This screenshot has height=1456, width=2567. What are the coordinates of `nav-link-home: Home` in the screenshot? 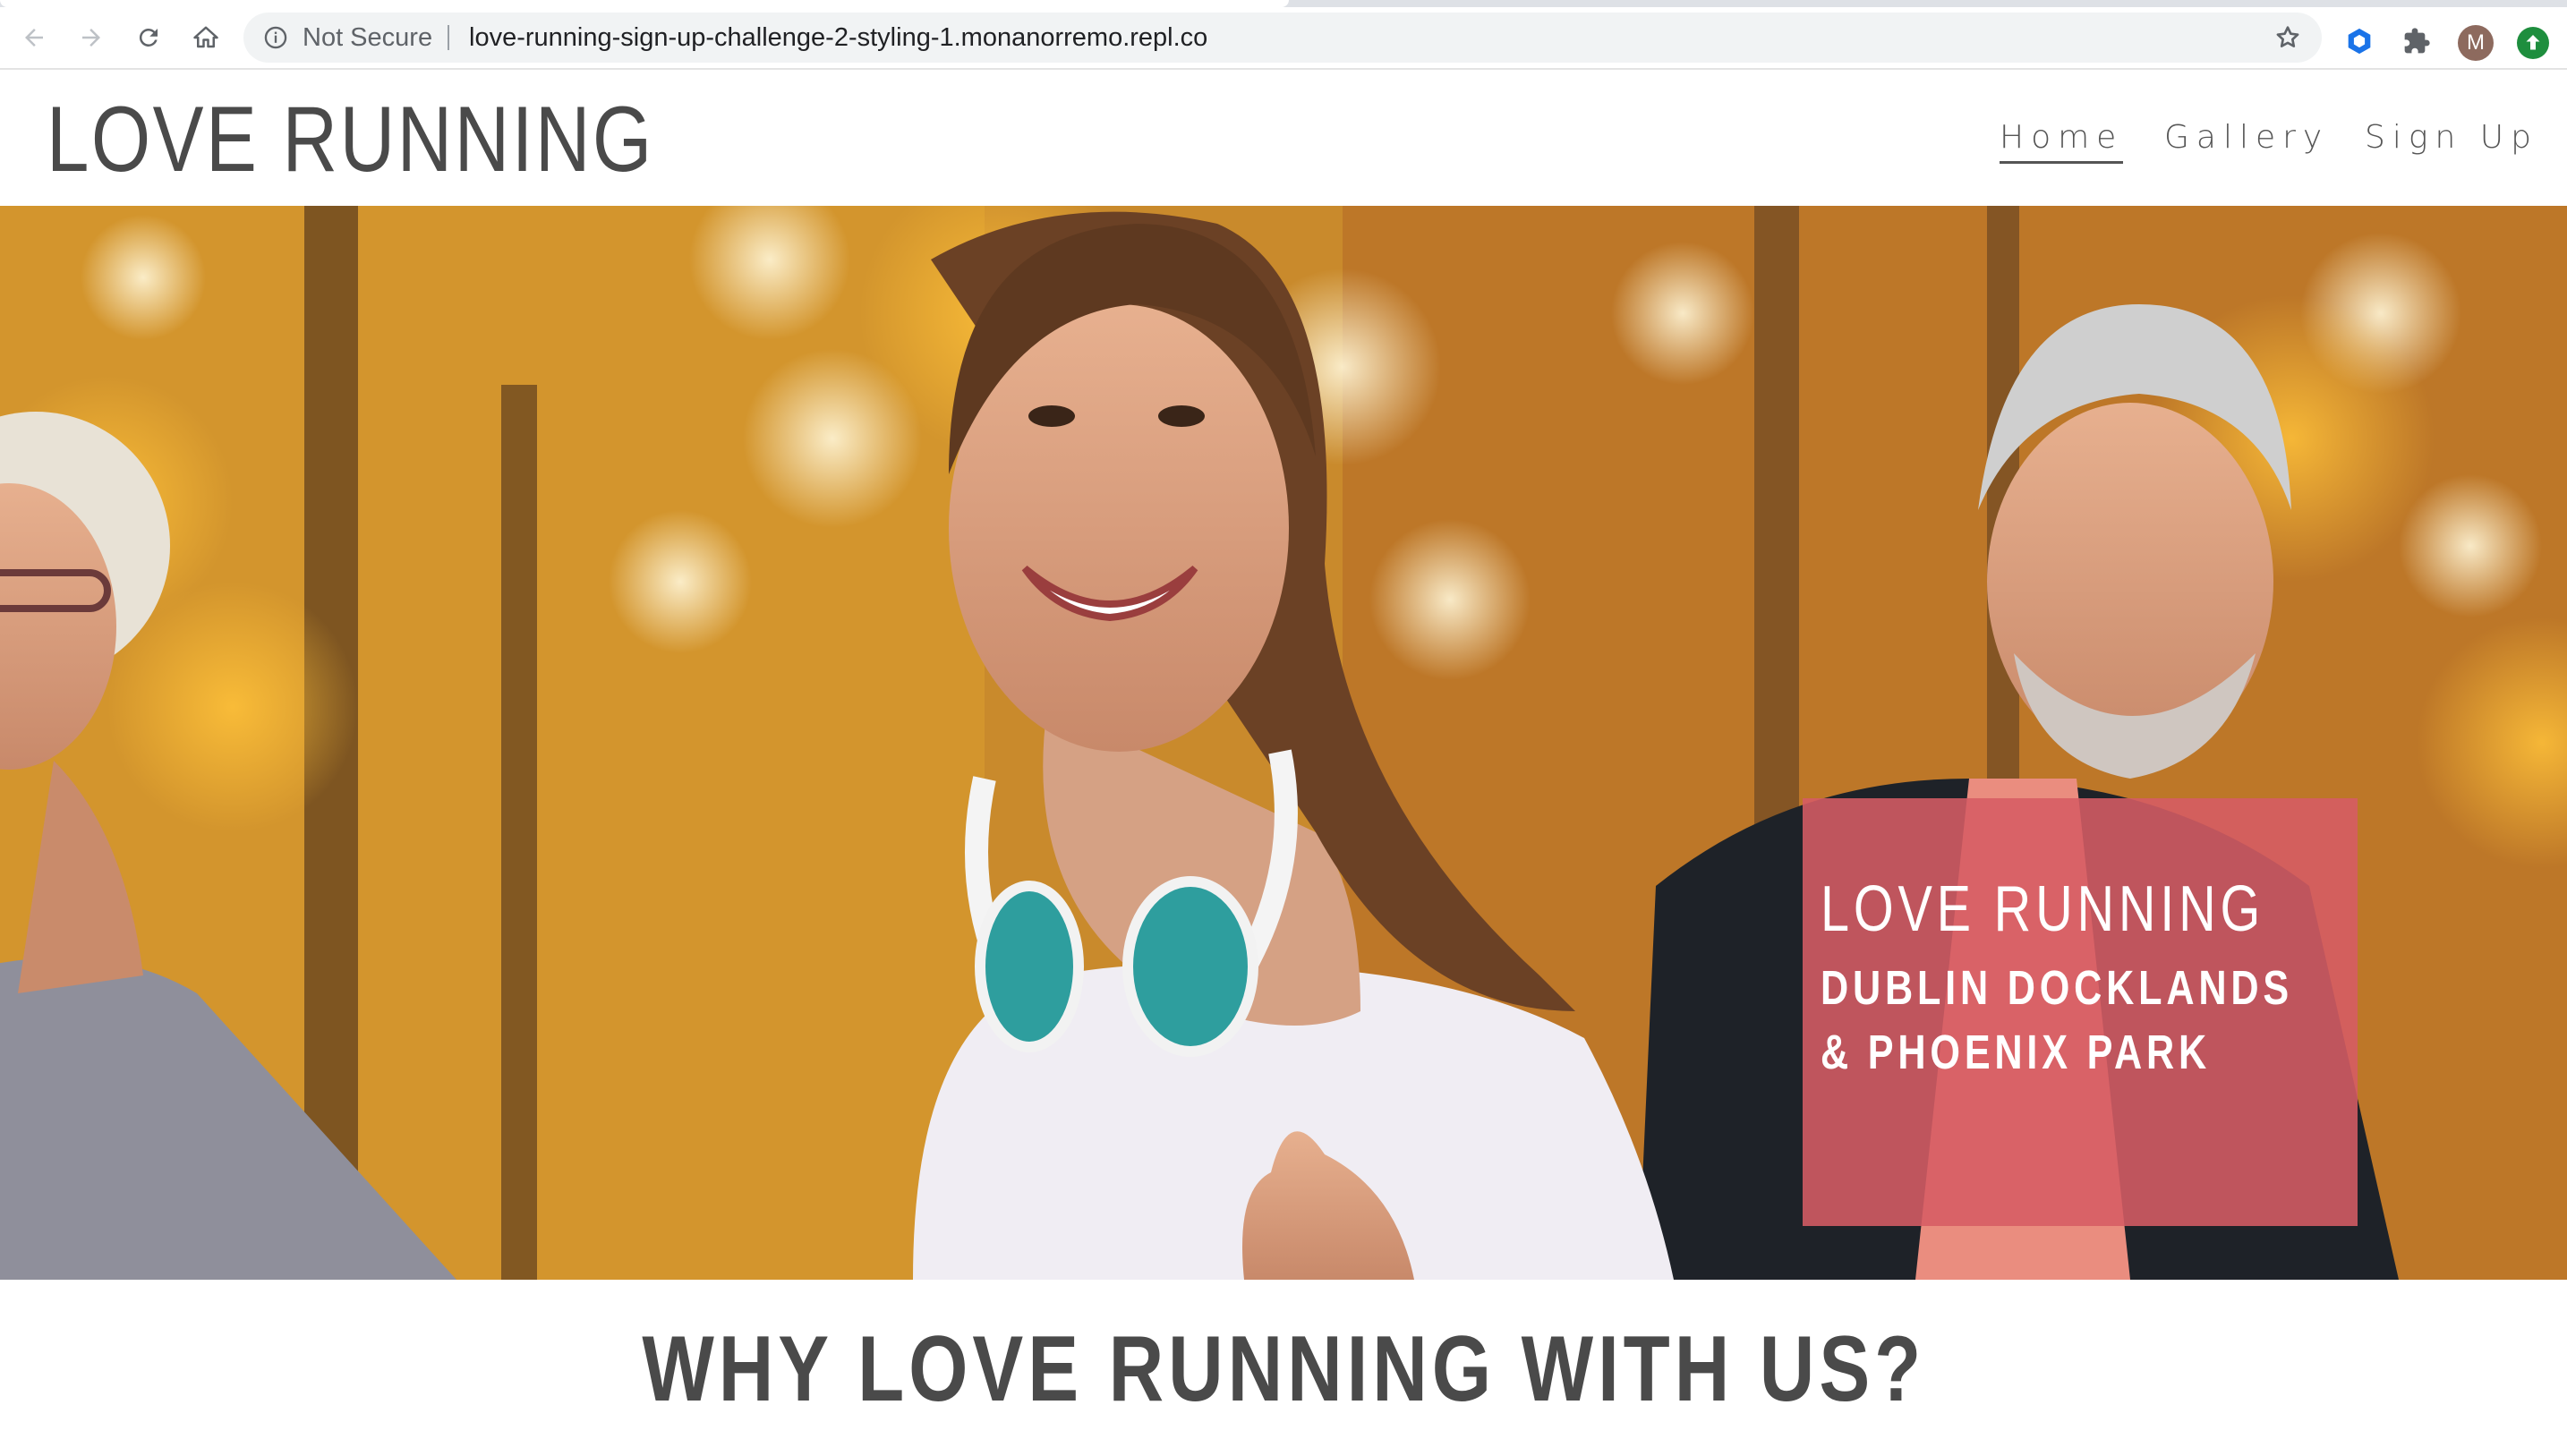 It's located at (2062, 140).